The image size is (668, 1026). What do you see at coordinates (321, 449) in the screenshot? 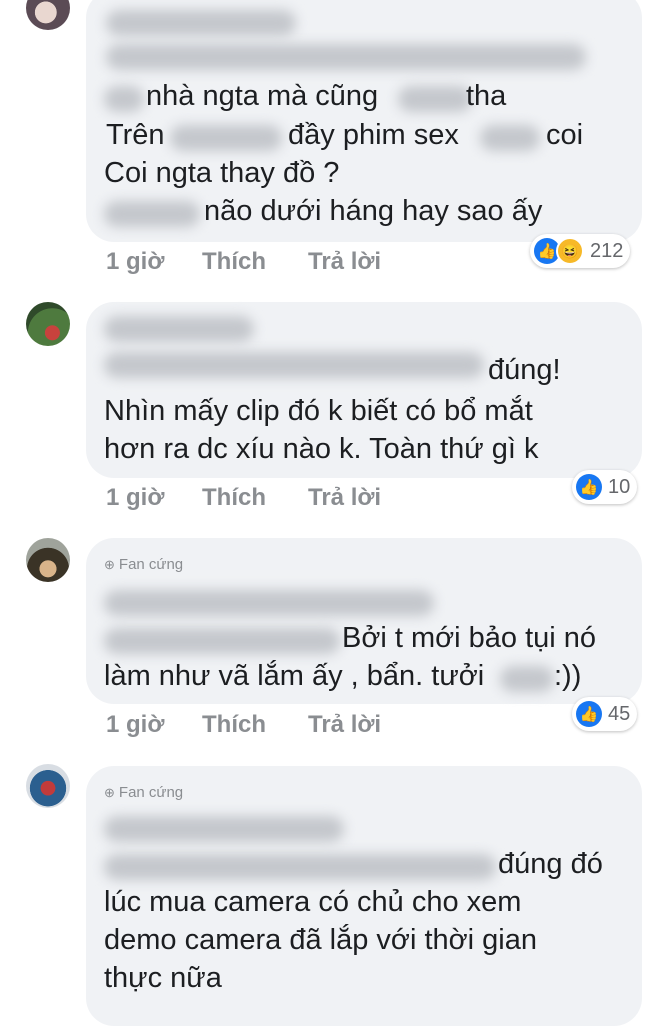
I see `comment-text: hơn ra dc xíu nào k. Toàn thứ gì k` at bounding box center [321, 449].